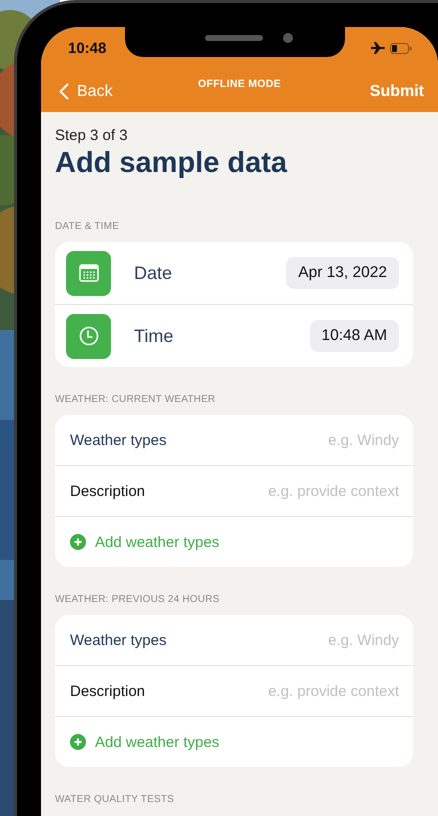 Image resolution: width=438 pixels, height=816 pixels. Describe the element at coordinates (137, 599) in the screenshot. I see `section-label: WEATHER: PREVIOUS 24 HOURS` at that location.